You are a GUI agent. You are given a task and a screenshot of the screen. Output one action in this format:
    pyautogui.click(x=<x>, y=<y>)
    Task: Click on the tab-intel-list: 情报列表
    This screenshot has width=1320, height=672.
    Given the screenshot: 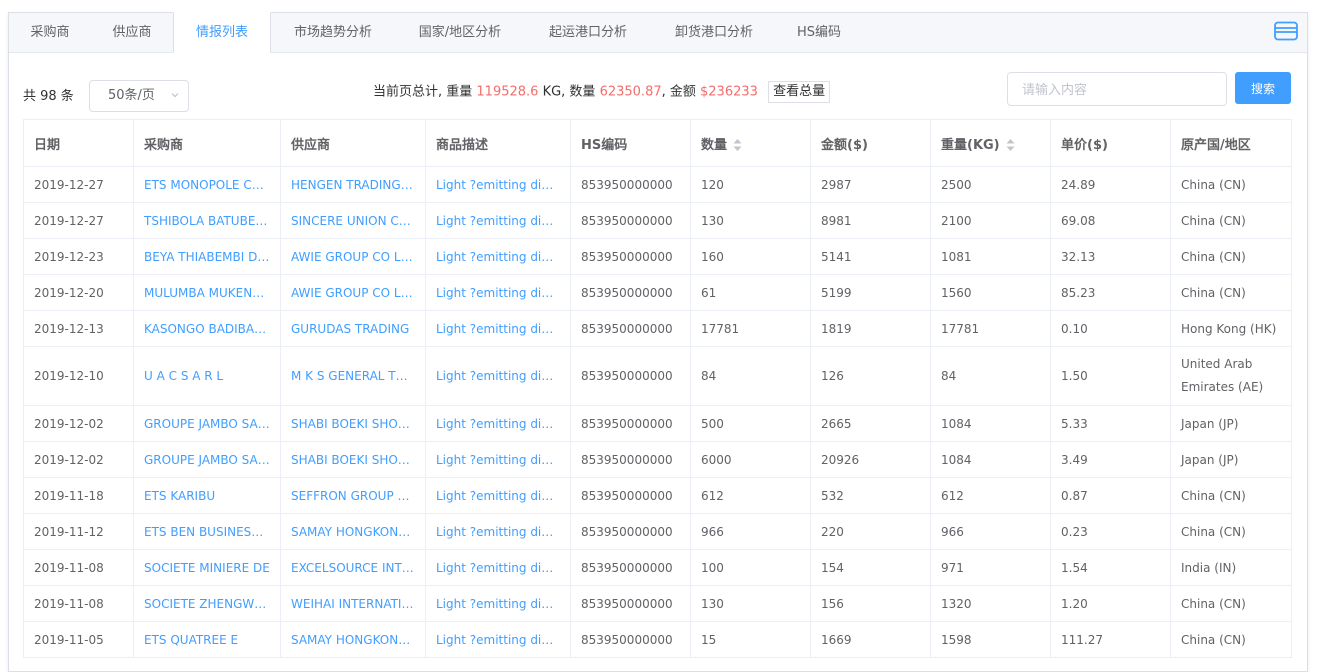 What is the action you would take?
    pyautogui.click(x=222, y=32)
    